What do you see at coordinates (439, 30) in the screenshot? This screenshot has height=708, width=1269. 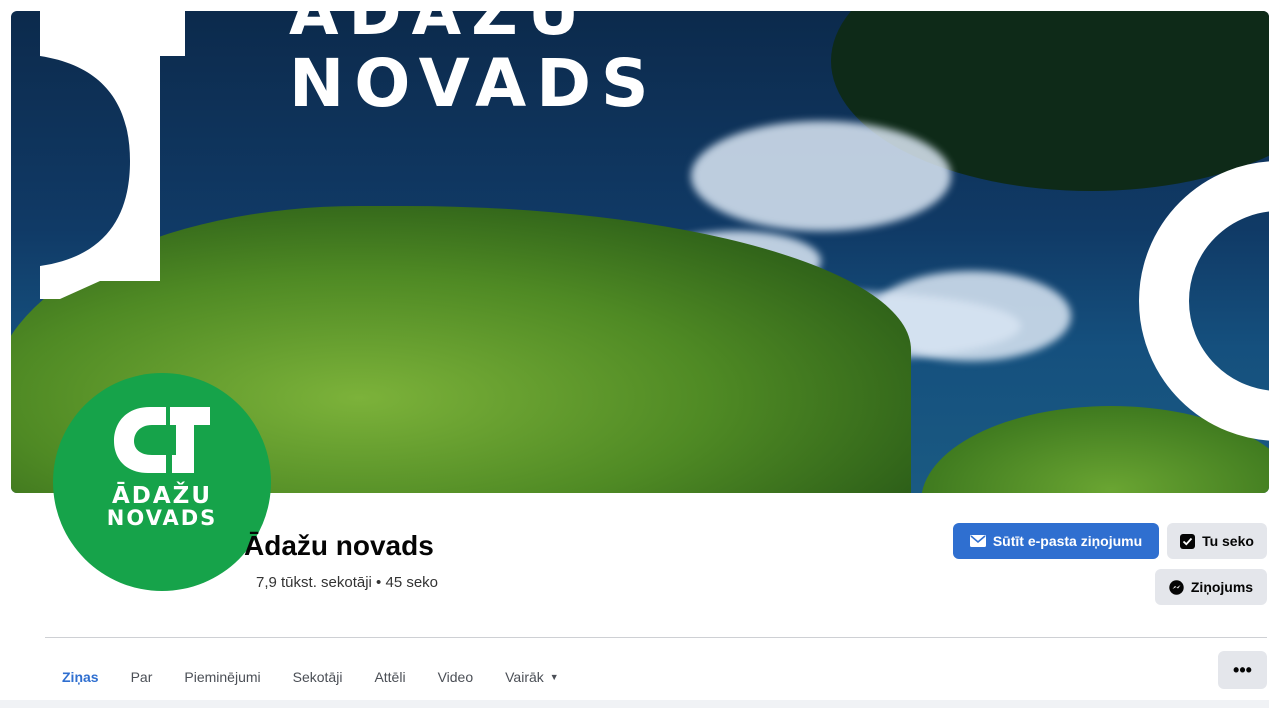 I see `cover-title-line1: ĀDAŽU` at bounding box center [439, 30].